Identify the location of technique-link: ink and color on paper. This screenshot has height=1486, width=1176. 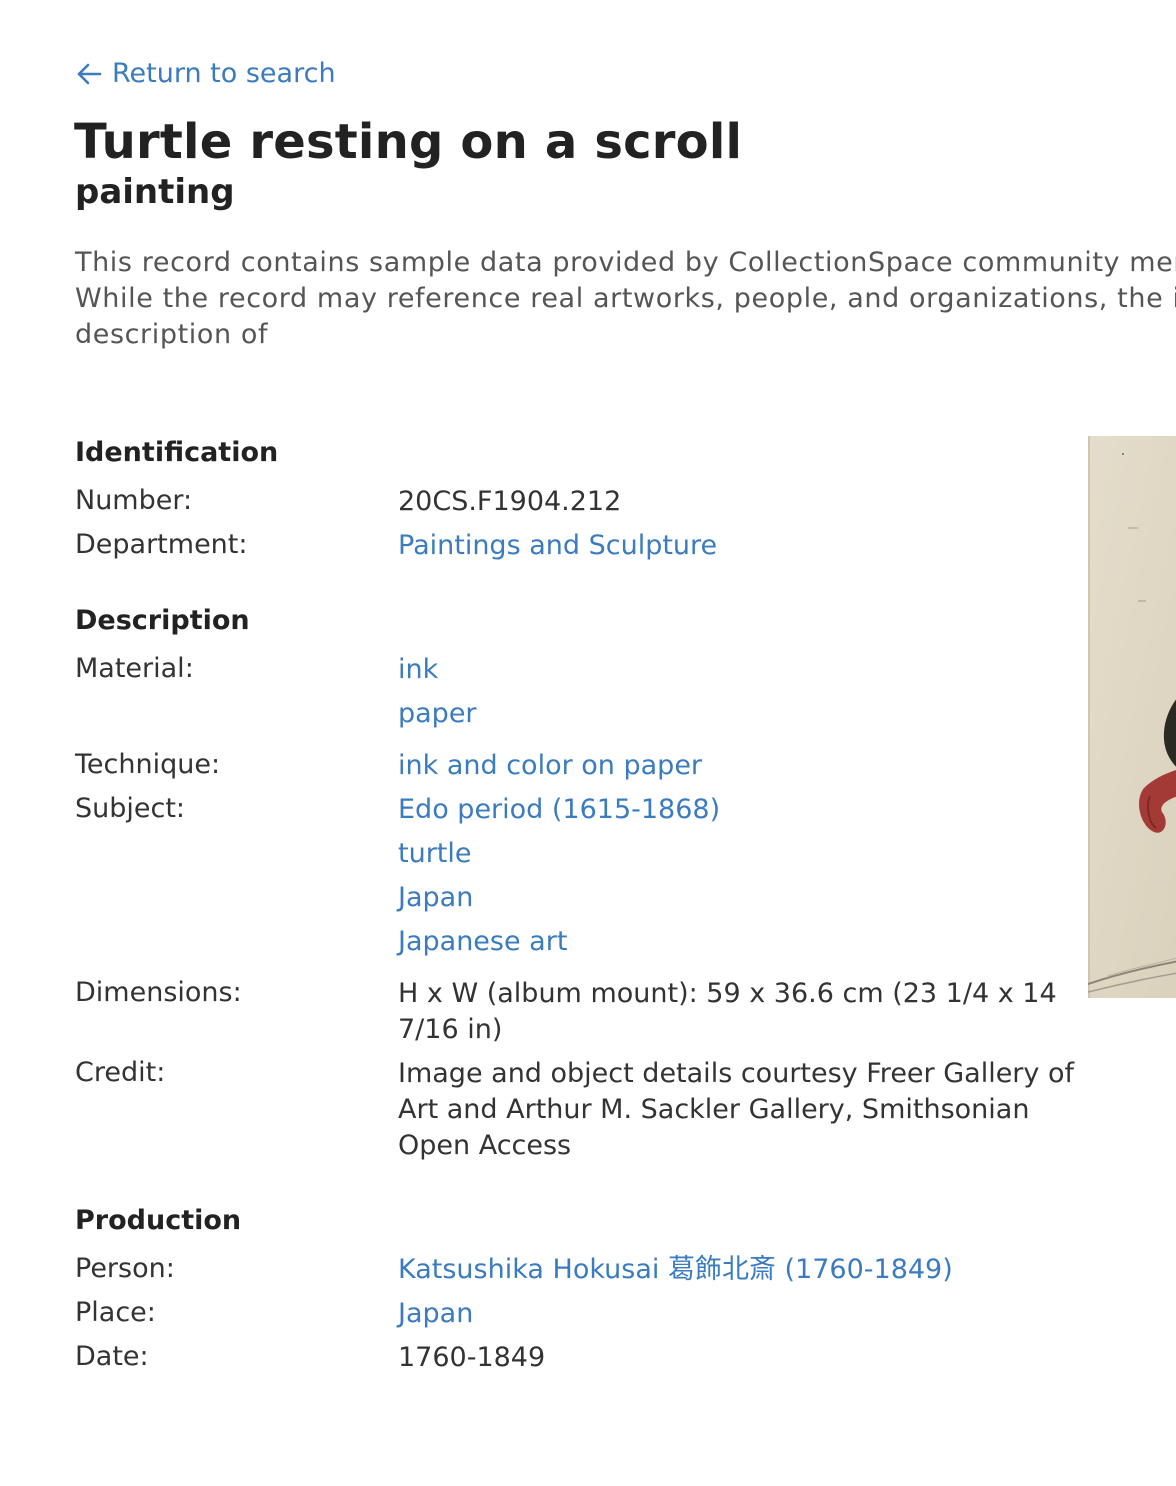
(723, 766).